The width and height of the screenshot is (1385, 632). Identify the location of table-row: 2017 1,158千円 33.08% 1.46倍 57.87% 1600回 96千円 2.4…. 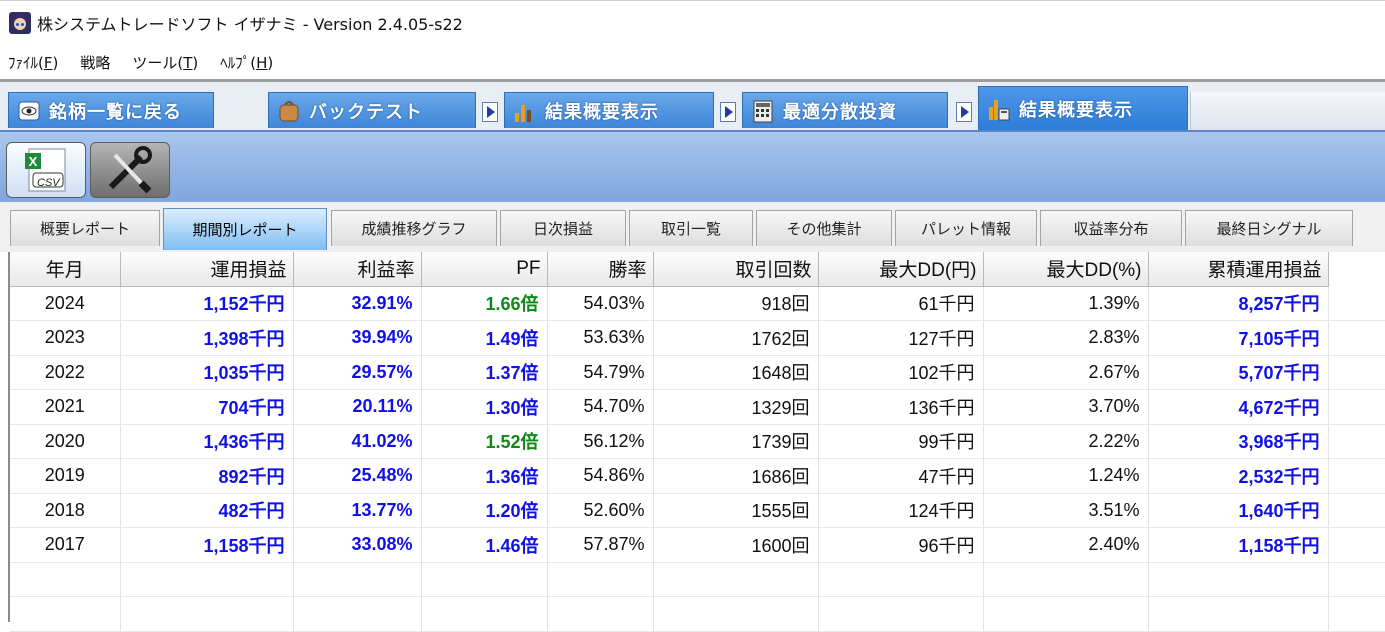
(697, 545).